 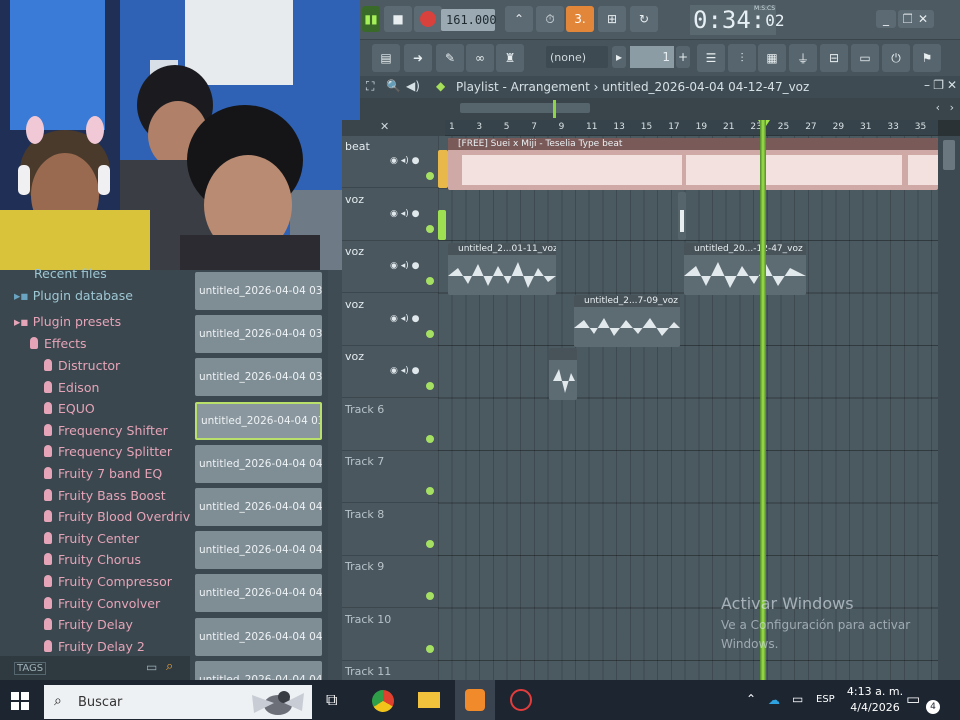 What do you see at coordinates (896, 58) in the screenshot?
I see `power-icon: ⏻` at bounding box center [896, 58].